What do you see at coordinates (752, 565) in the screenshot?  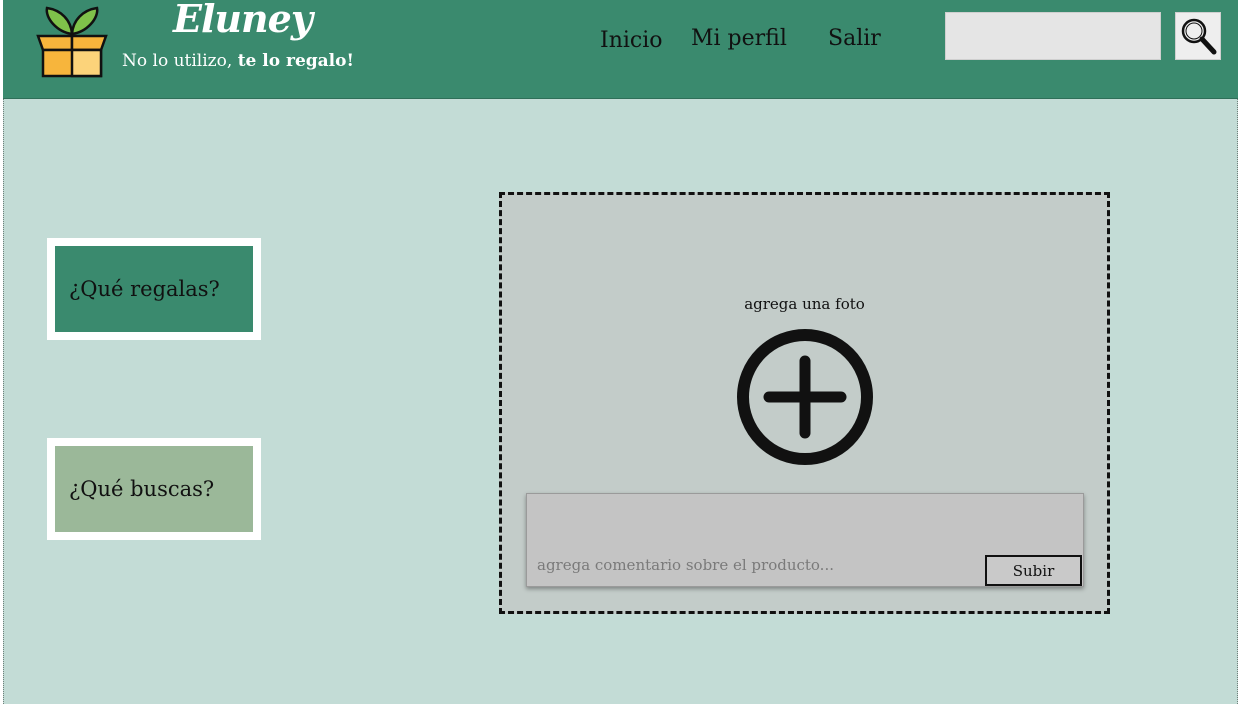 I see `comment-input` at bounding box center [752, 565].